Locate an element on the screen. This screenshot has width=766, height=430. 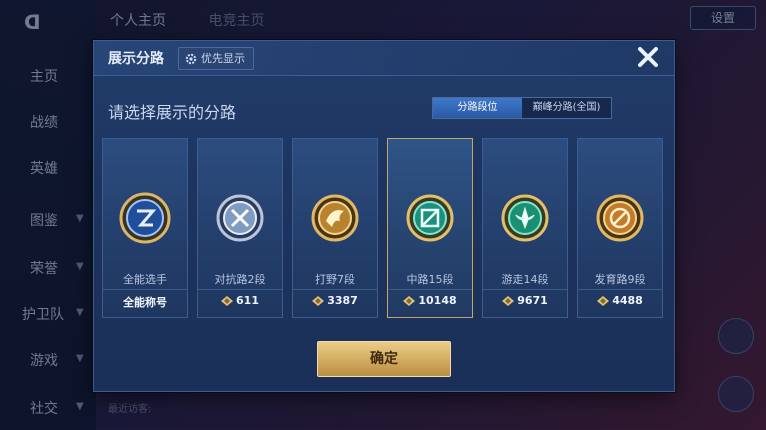
lane-card-roam: 游走14段 9671 is located at coordinates (525, 228).